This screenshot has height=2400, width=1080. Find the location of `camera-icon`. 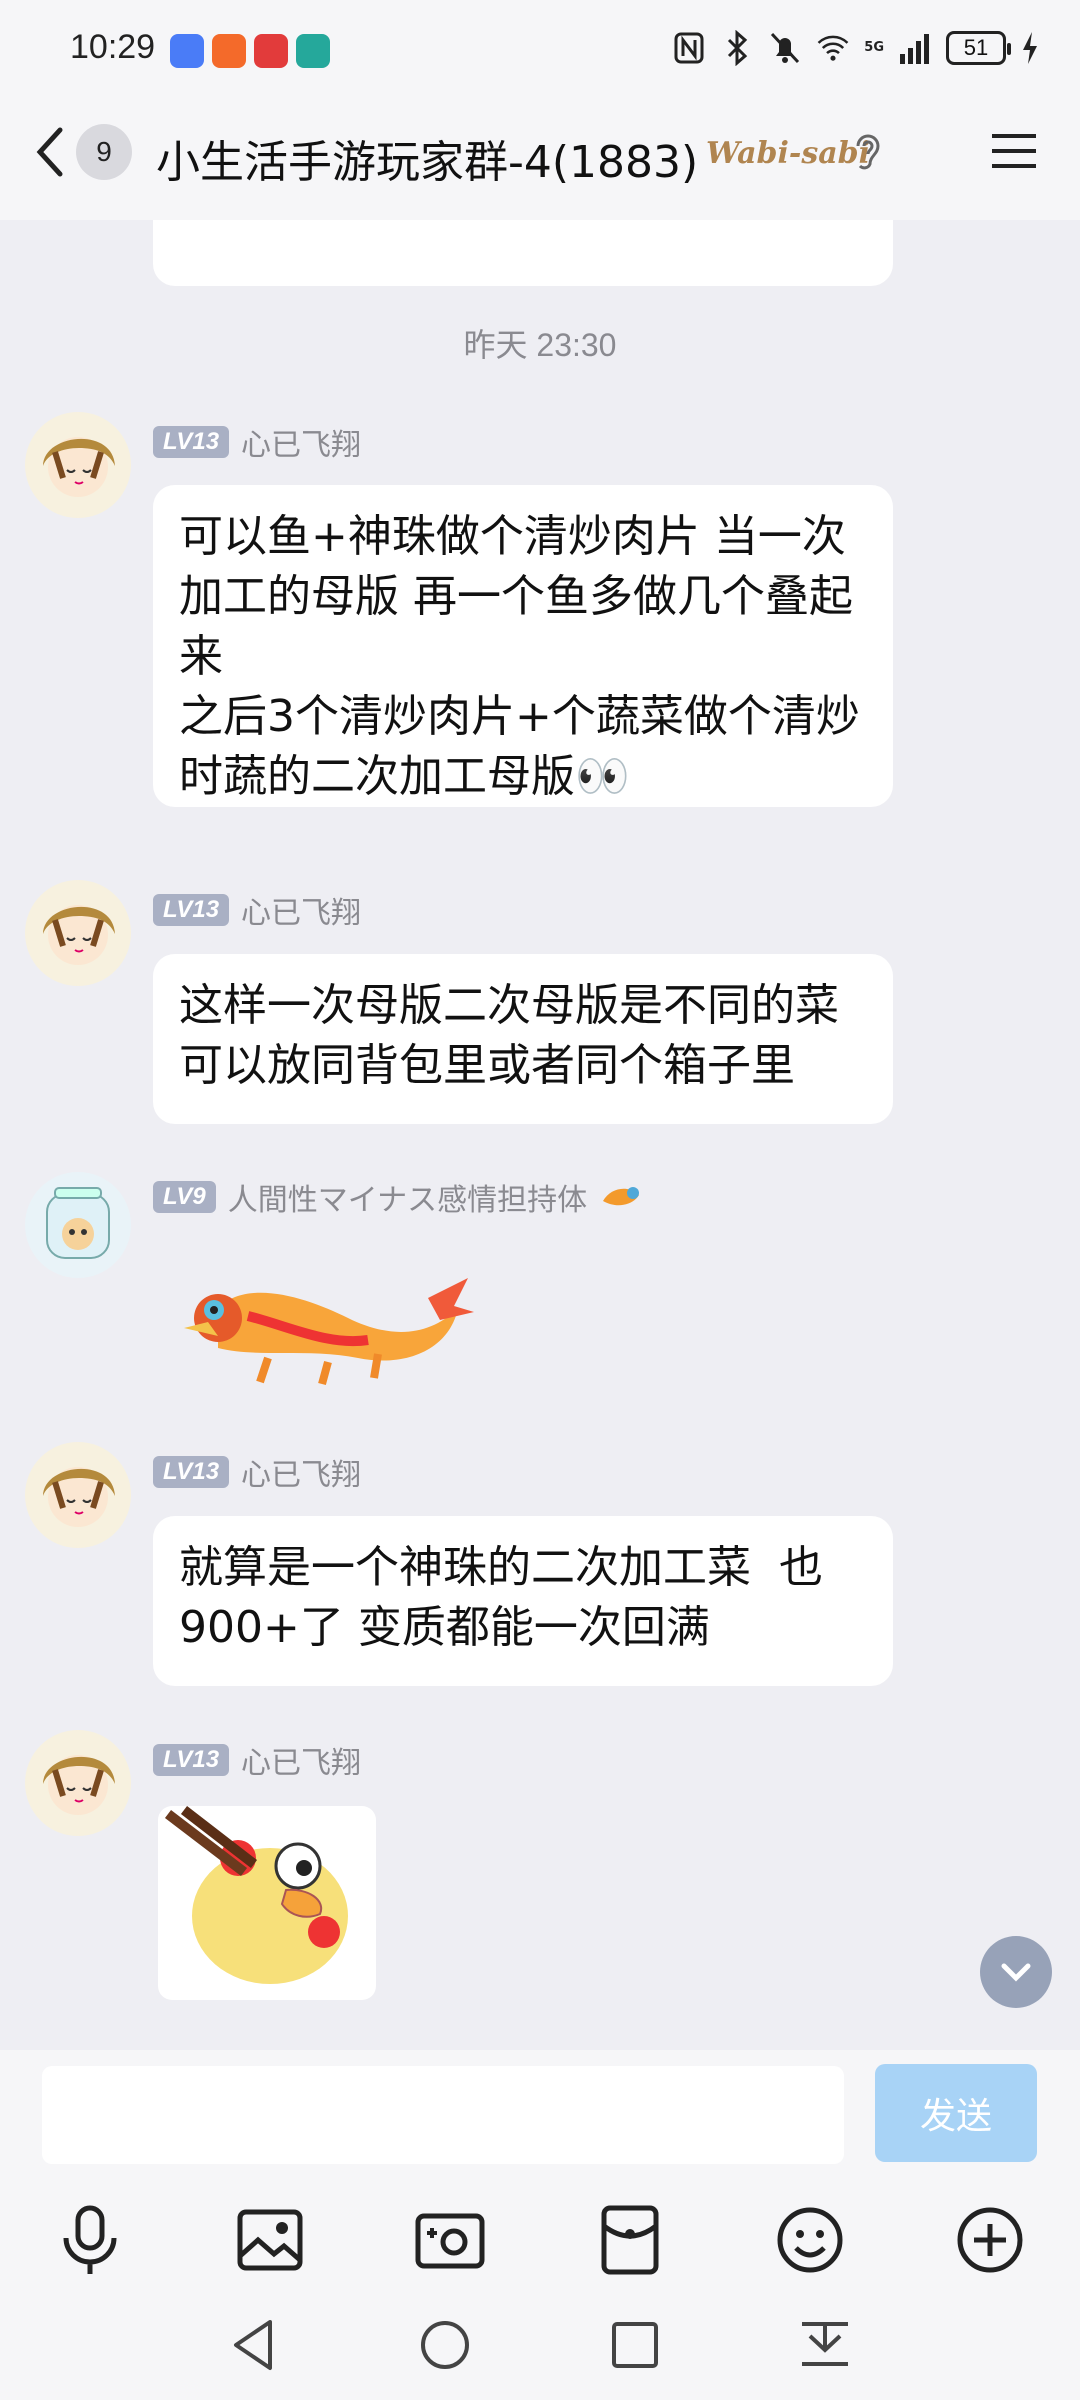

camera-icon is located at coordinates (450, 2240).